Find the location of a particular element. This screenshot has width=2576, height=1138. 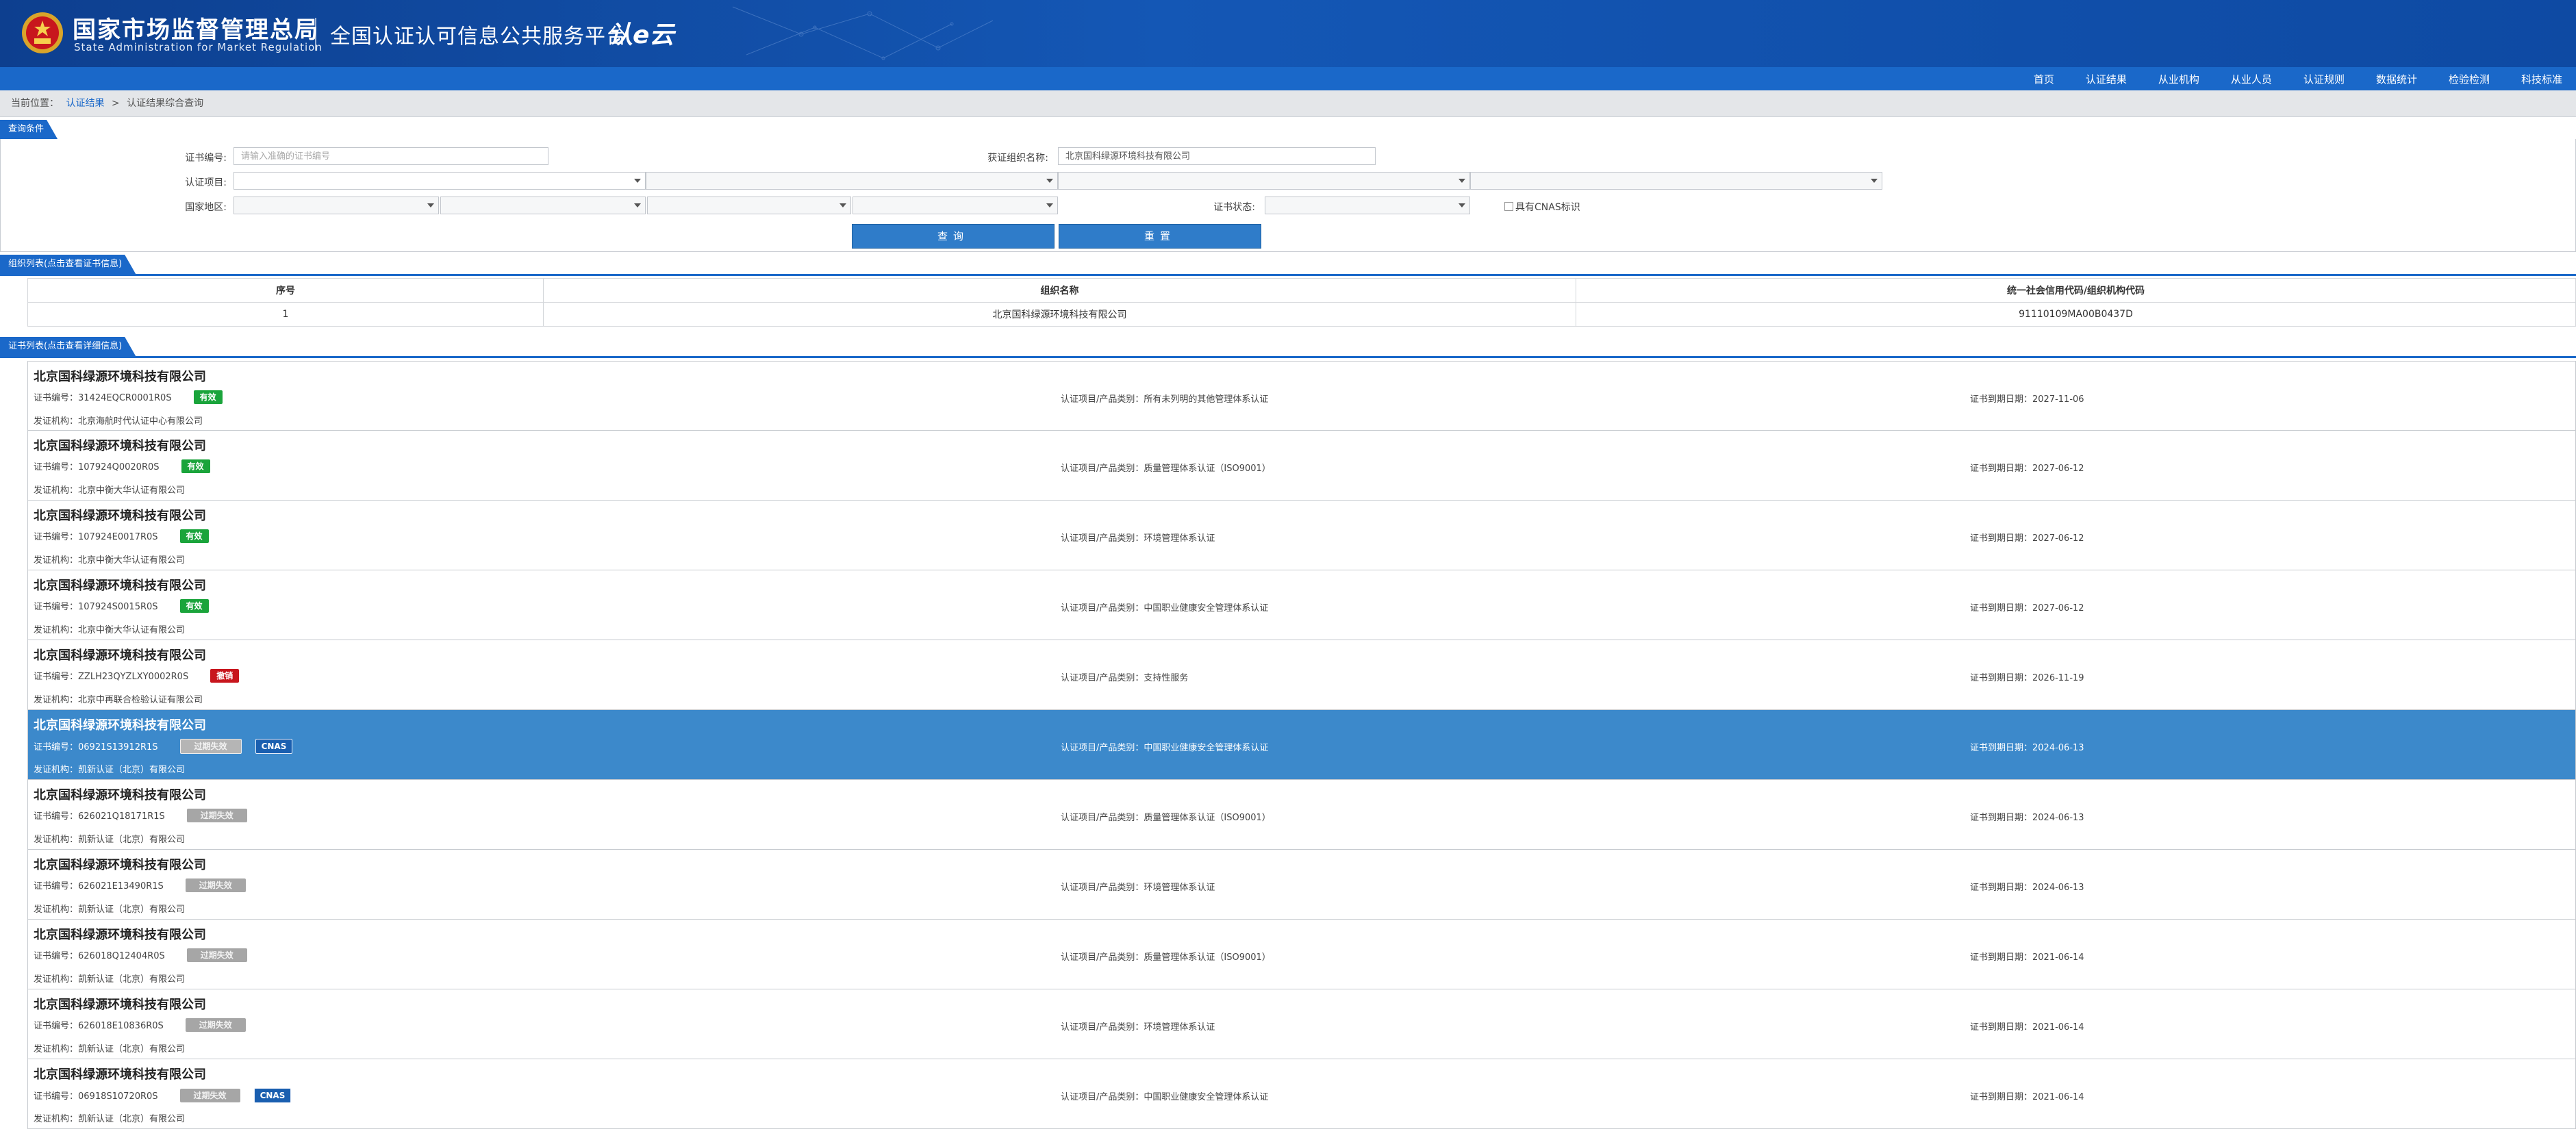

cert-no-line: 证书编号：06918S10720R0S 过期失效 CNAS is located at coordinates (163, 1095).